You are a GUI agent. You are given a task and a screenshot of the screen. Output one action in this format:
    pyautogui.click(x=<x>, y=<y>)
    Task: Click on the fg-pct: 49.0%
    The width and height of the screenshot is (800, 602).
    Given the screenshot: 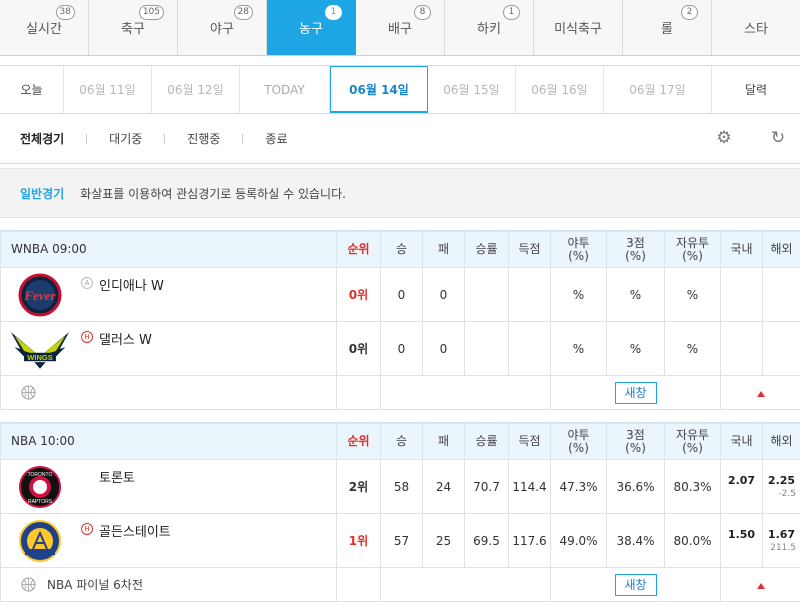 What is the action you would take?
    pyautogui.click(x=579, y=541)
    